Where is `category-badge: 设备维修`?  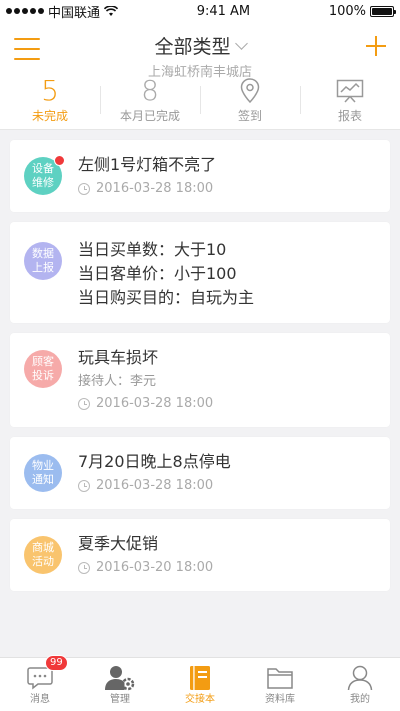 category-badge: 设备维修 is located at coordinates (44, 175).